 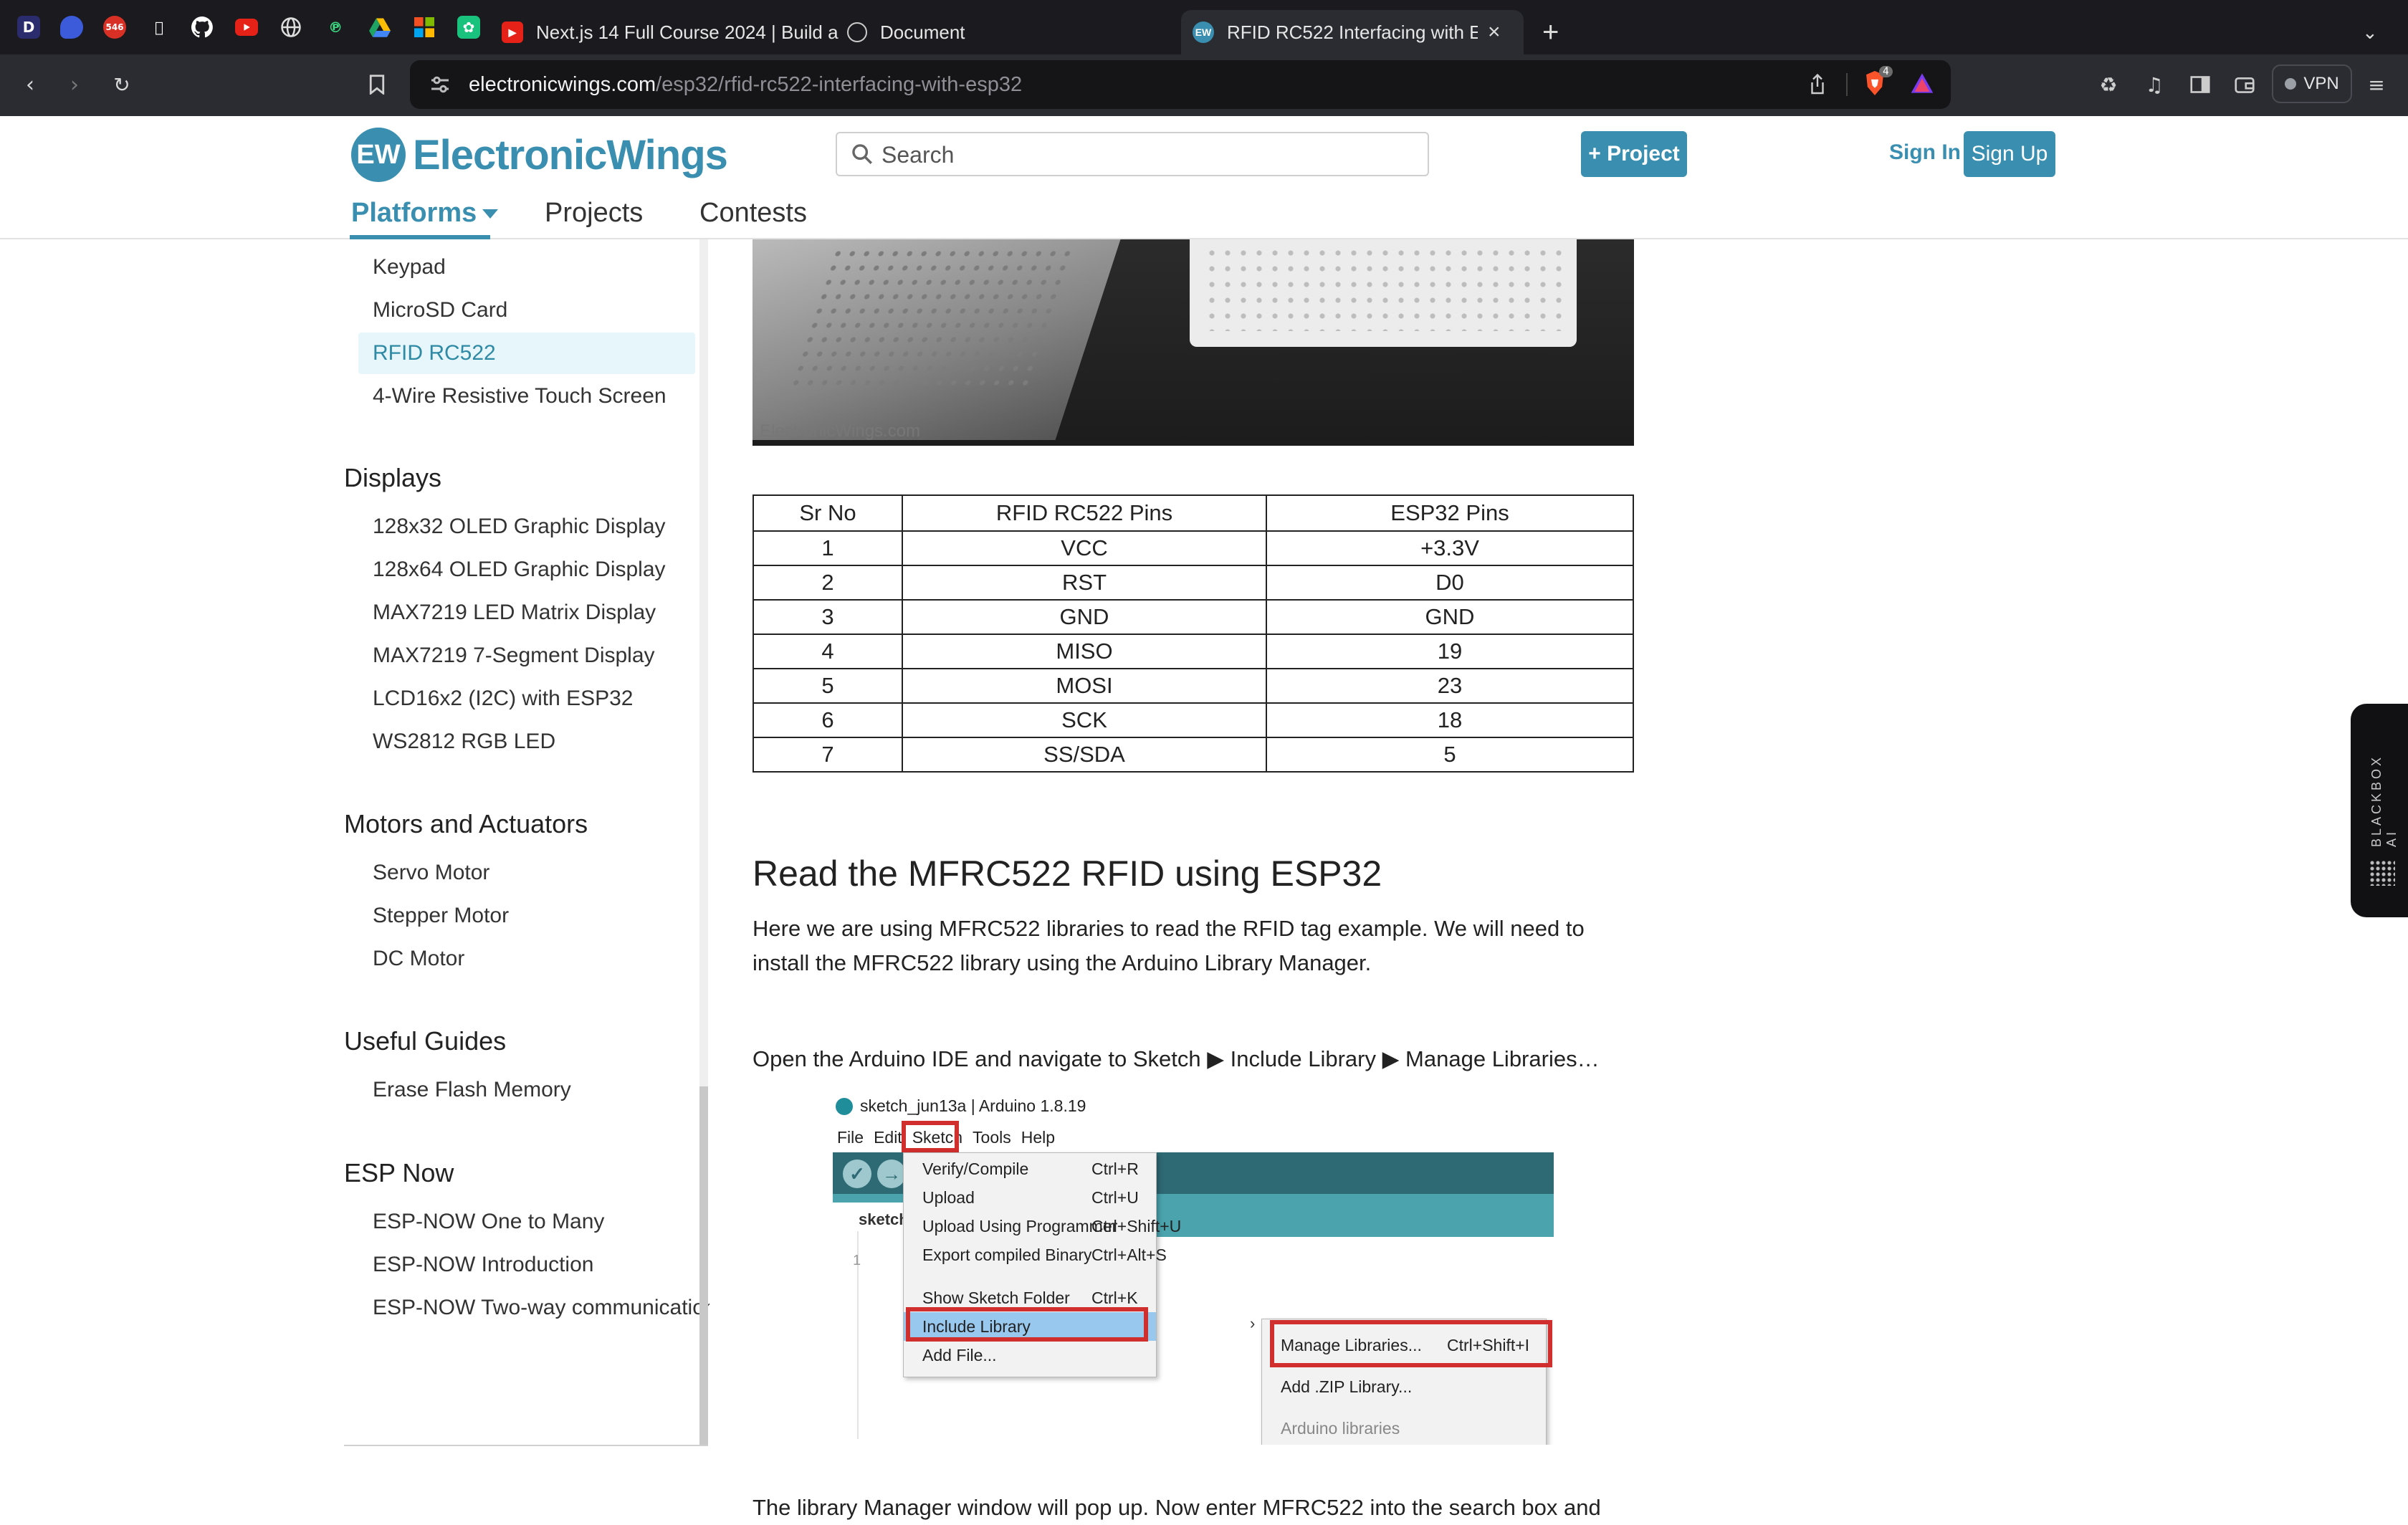 I want to click on nav-platforms: Platforms, so click(x=425, y=214).